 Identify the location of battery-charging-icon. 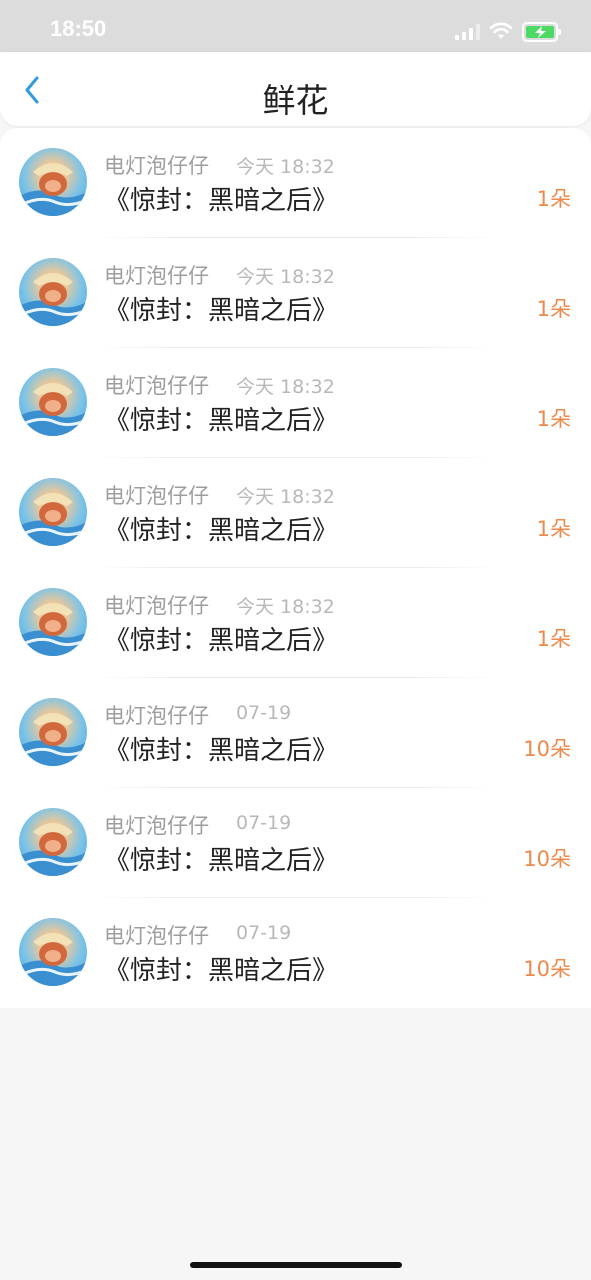
(541, 32).